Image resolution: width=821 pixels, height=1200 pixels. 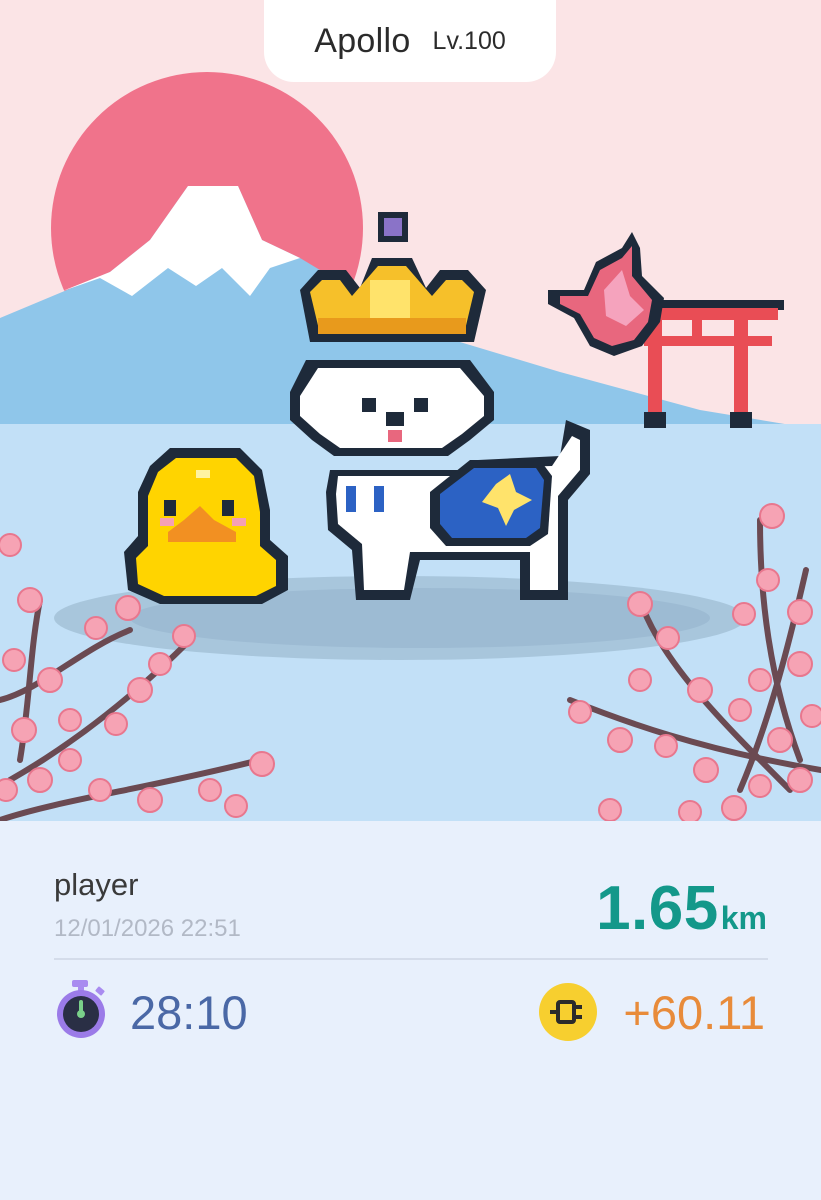 What do you see at coordinates (568, 1012) in the screenshot?
I see `fuel-plug-icon` at bounding box center [568, 1012].